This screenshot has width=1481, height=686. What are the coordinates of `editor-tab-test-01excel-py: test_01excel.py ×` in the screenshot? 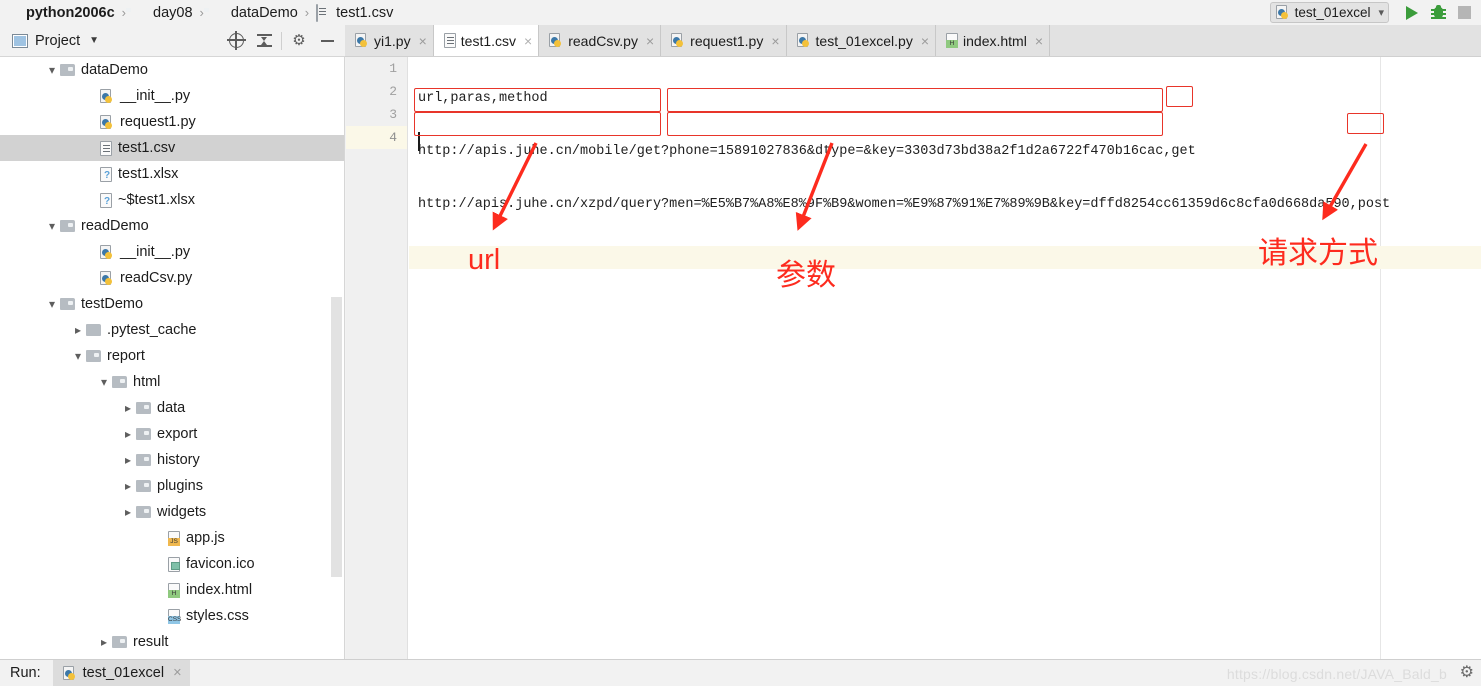 It's located at (861, 40).